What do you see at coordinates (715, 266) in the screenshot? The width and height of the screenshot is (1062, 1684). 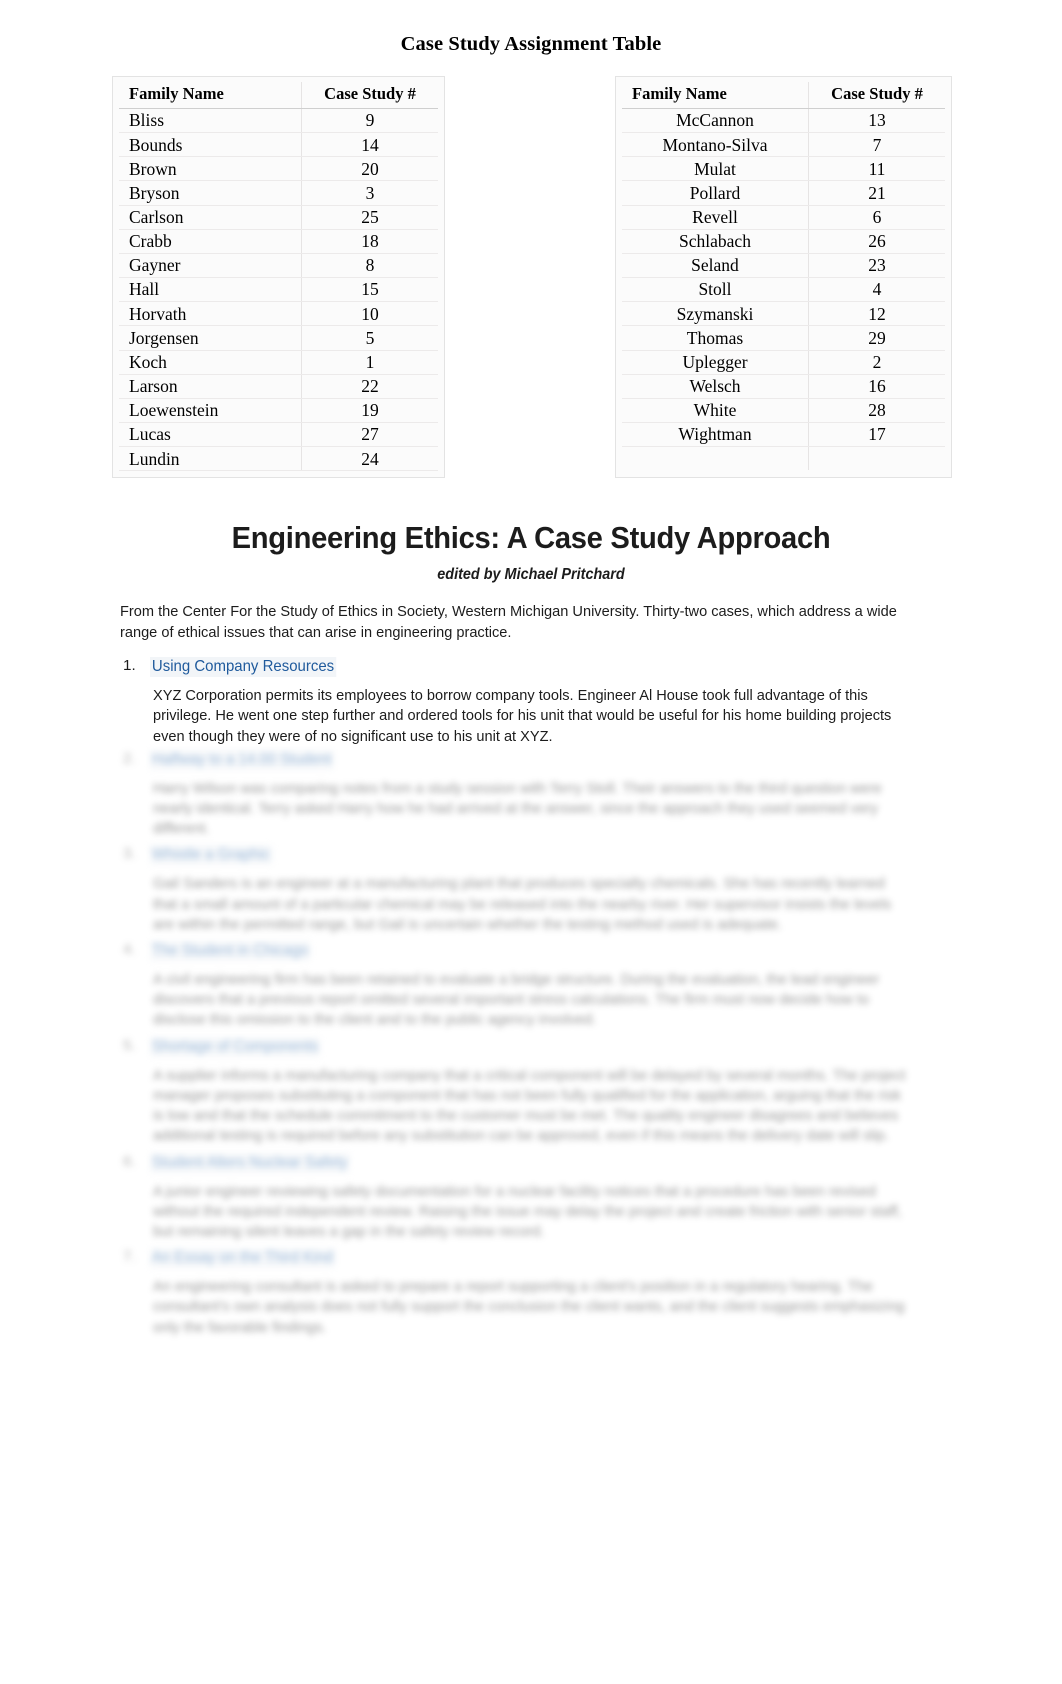 I see `cell-family-name: Seland` at bounding box center [715, 266].